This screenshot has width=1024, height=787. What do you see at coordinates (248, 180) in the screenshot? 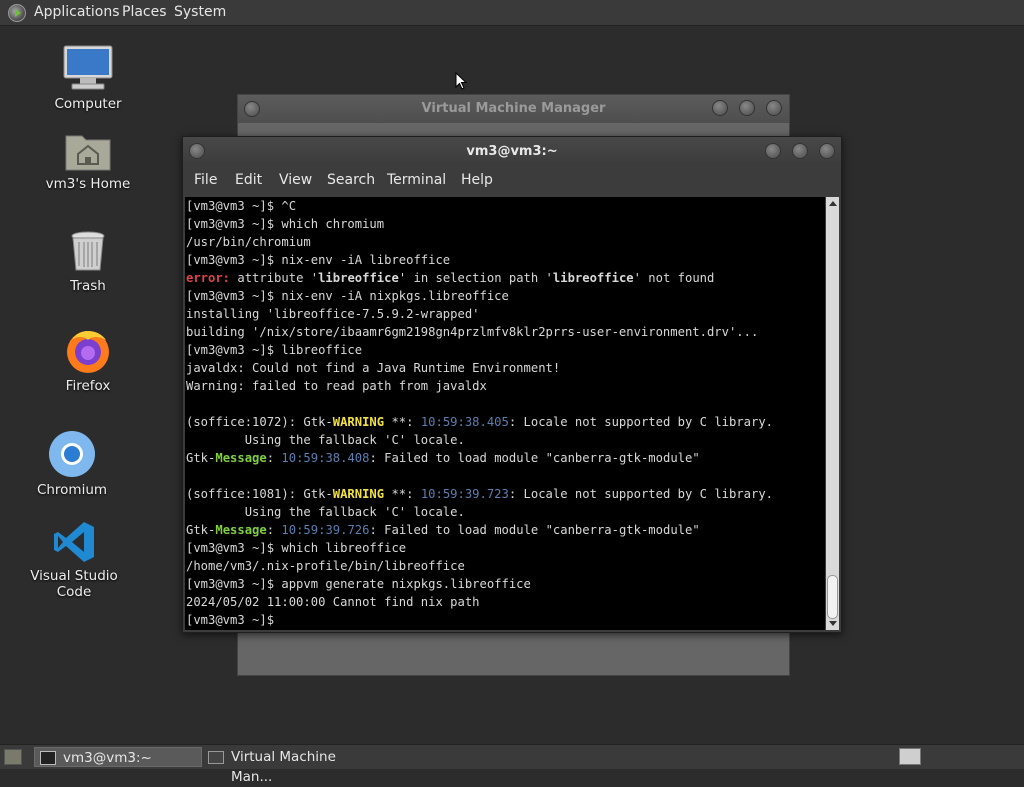
I see `menu-edit: Edit` at bounding box center [248, 180].